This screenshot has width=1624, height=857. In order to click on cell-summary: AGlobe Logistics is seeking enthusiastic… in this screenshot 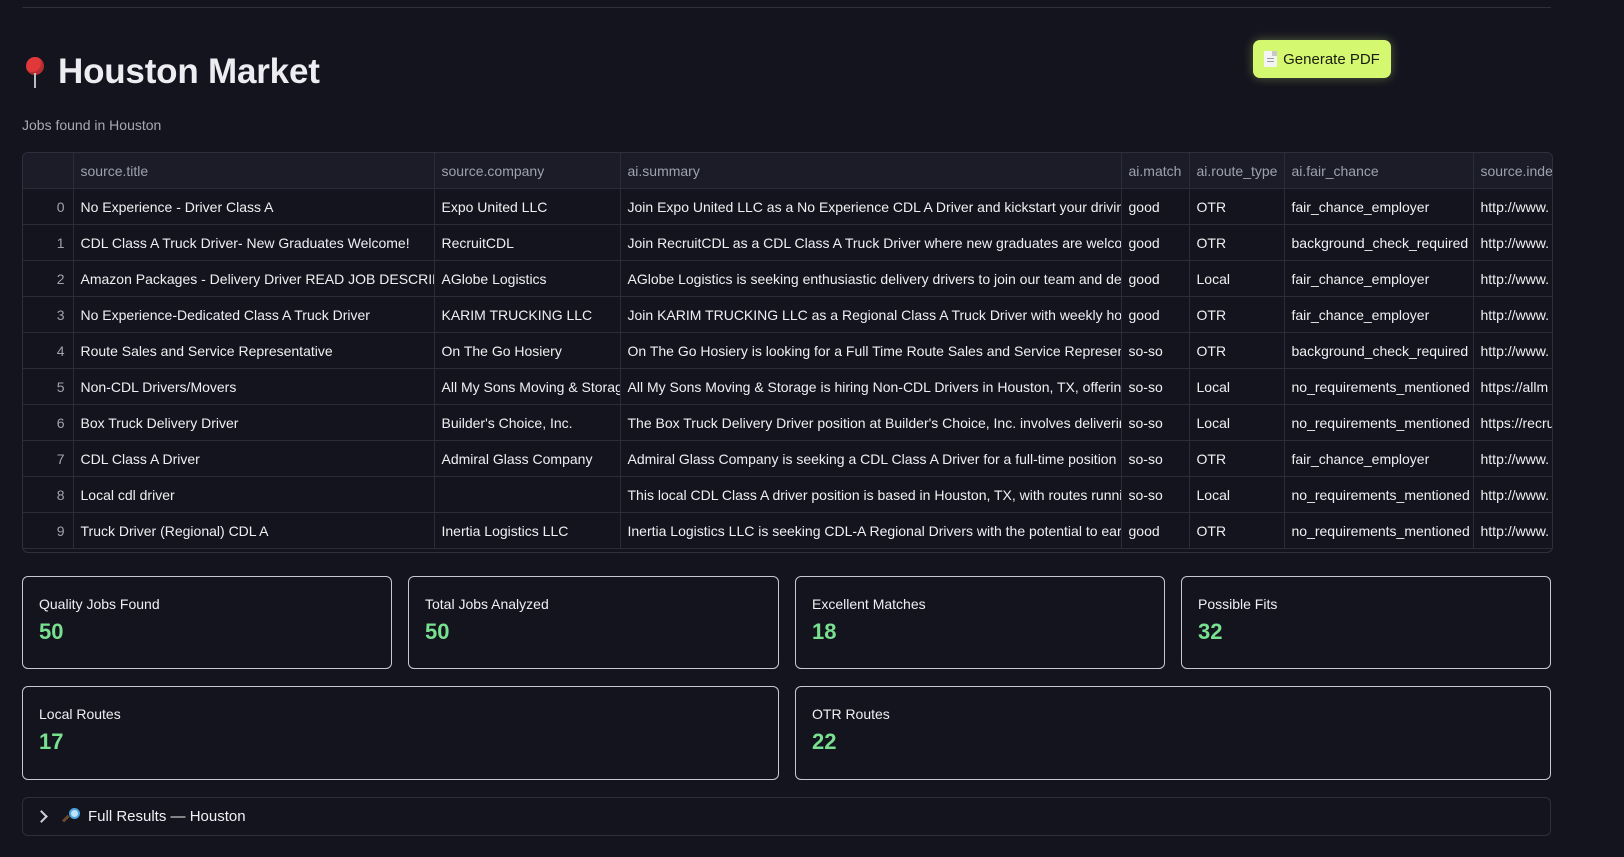, I will do `click(871, 278)`.